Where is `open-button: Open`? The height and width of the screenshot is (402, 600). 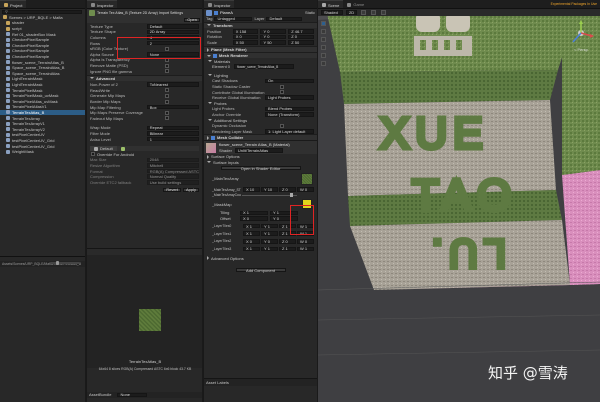 open-button: Open is located at coordinates (192, 19).